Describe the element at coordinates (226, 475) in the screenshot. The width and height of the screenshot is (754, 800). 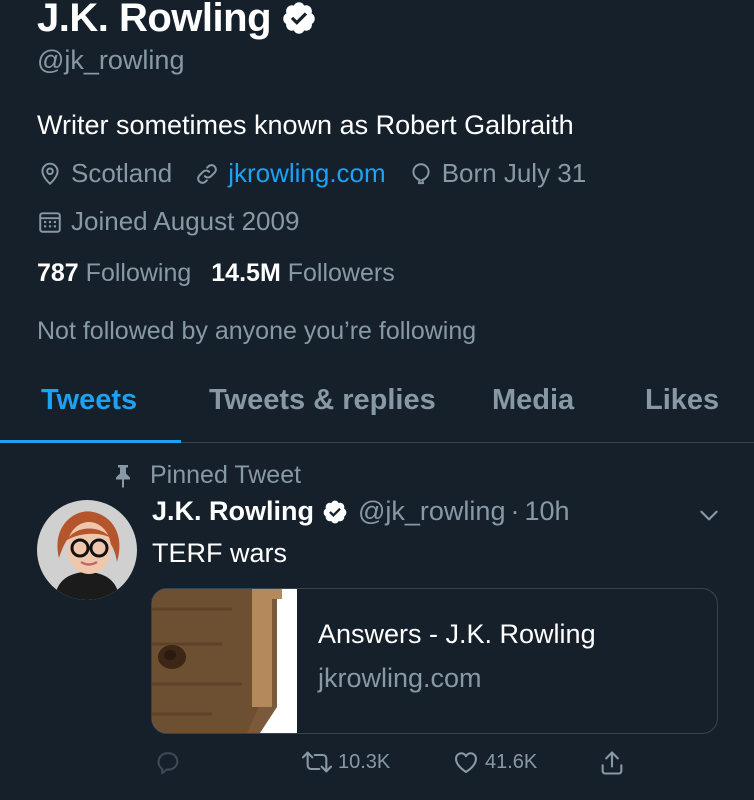
I see `pinned-text: Pinned Tweet` at that location.